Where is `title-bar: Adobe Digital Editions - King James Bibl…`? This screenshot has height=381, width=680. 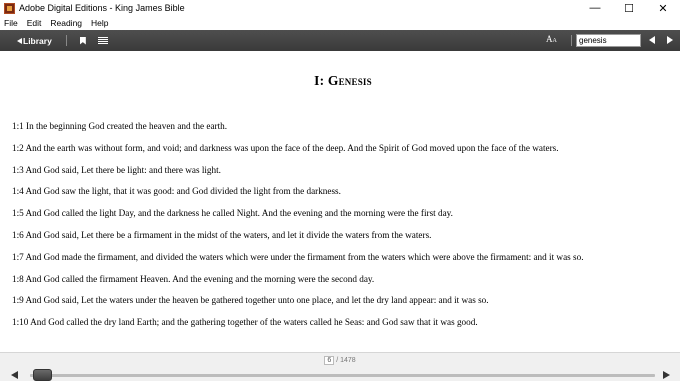 title-bar: Adobe Digital Editions - King James Bibl… is located at coordinates (340, 8).